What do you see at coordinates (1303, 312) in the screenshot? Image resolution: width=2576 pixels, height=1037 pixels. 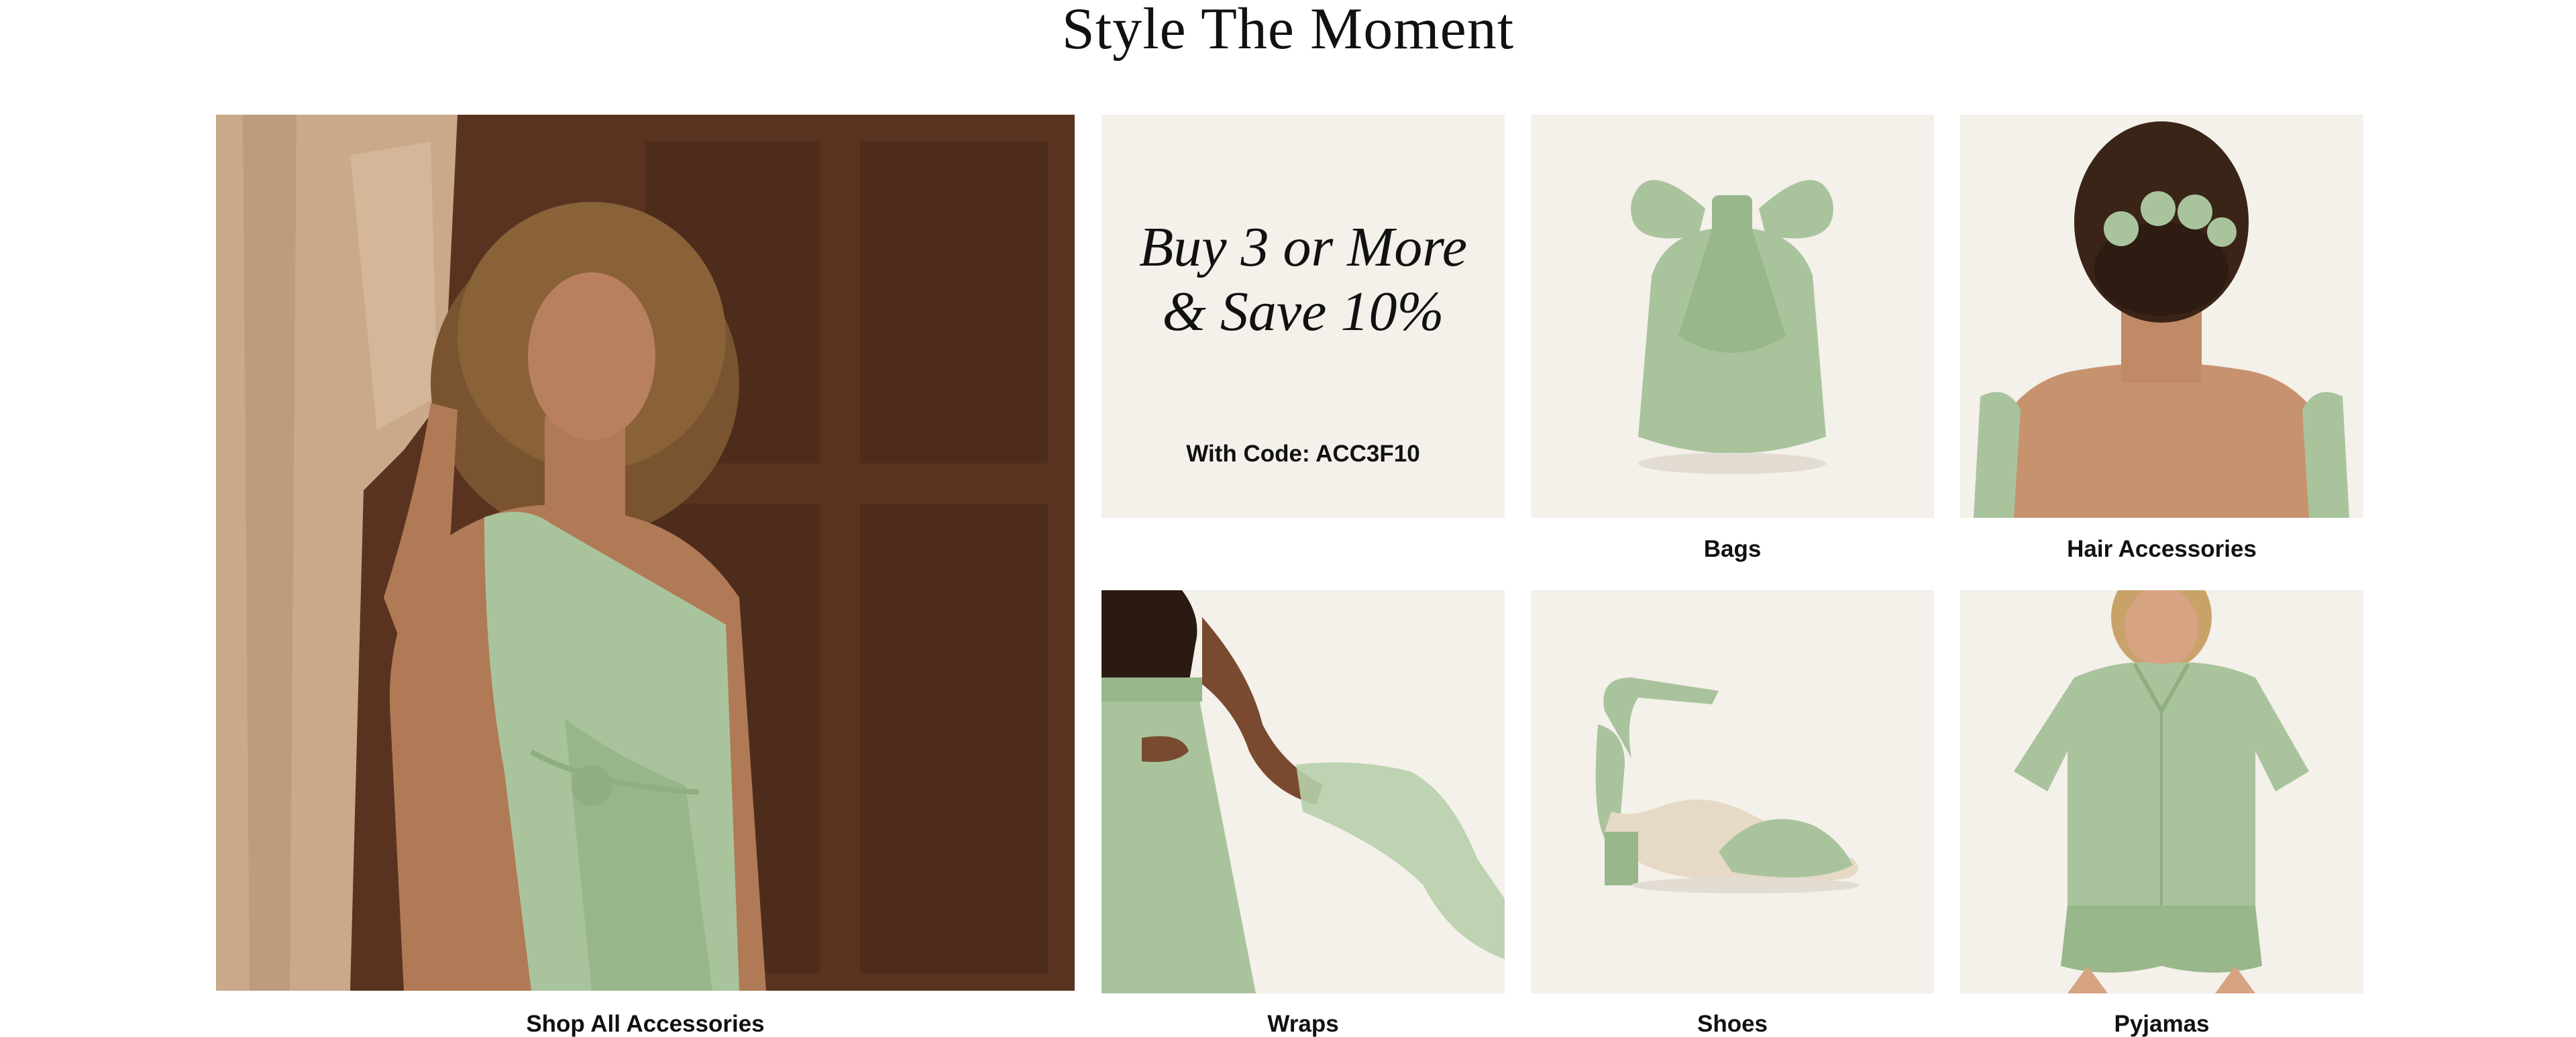 I see `promo-headline-line2: & Save 10%` at bounding box center [1303, 312].